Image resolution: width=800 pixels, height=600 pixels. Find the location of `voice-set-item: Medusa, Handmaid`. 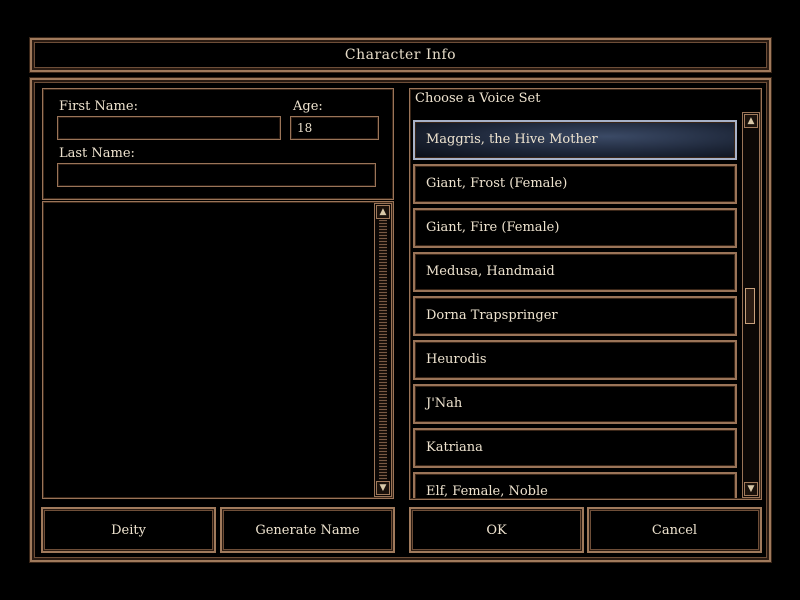

voice-set-item: Medusa, Handmaid is located at coordinates (575, 272).